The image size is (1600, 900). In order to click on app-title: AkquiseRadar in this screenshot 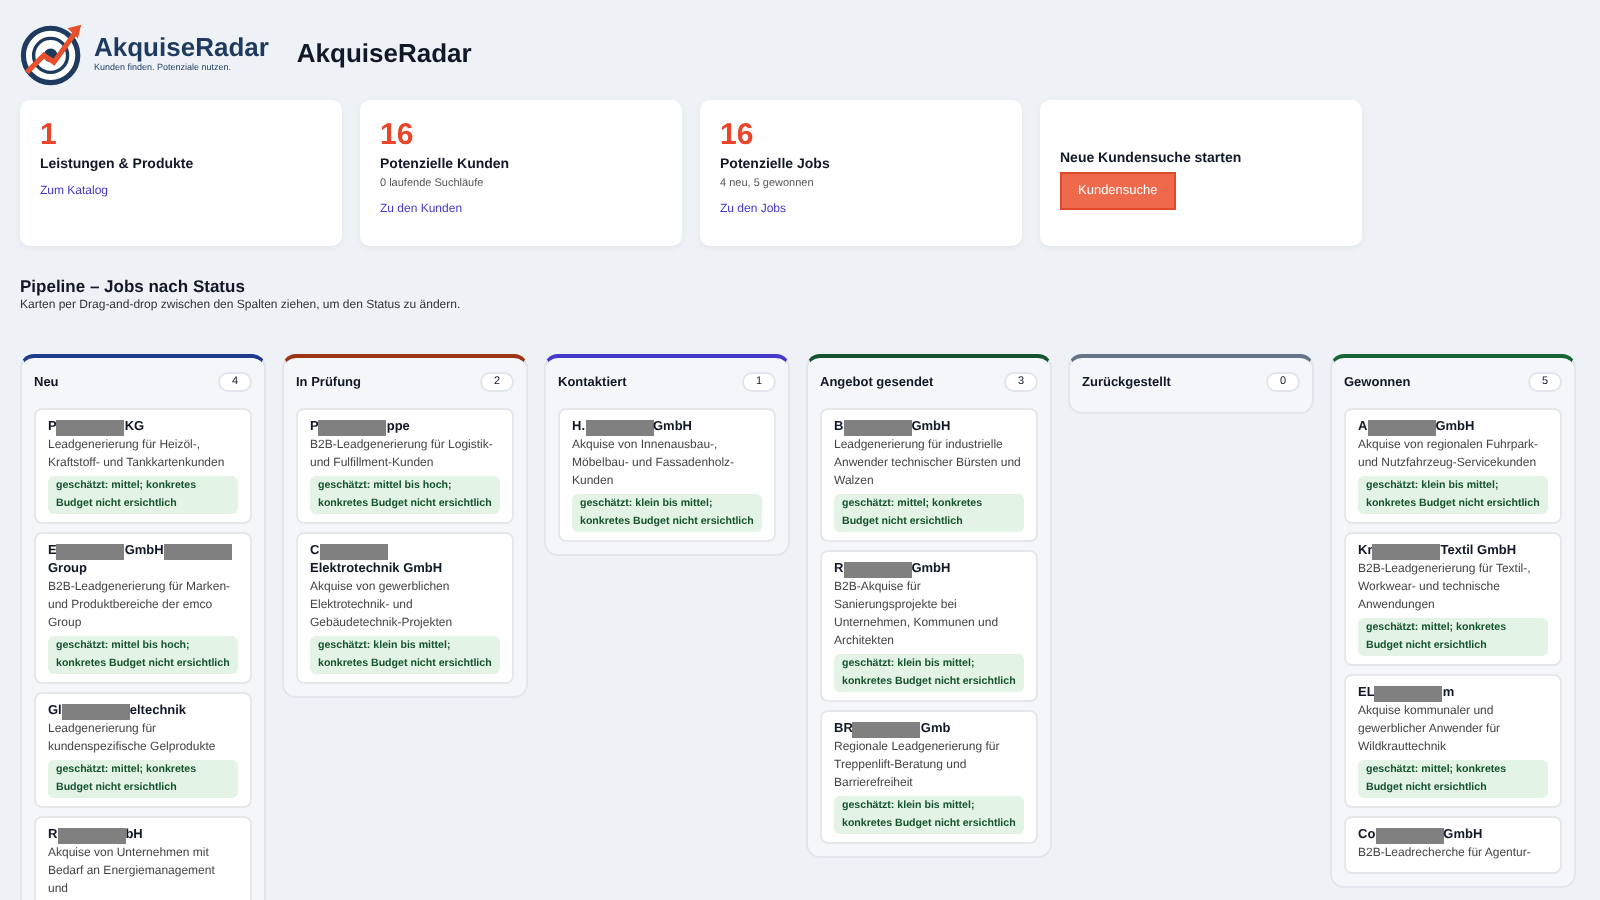, I will do `click(384, 52)`.